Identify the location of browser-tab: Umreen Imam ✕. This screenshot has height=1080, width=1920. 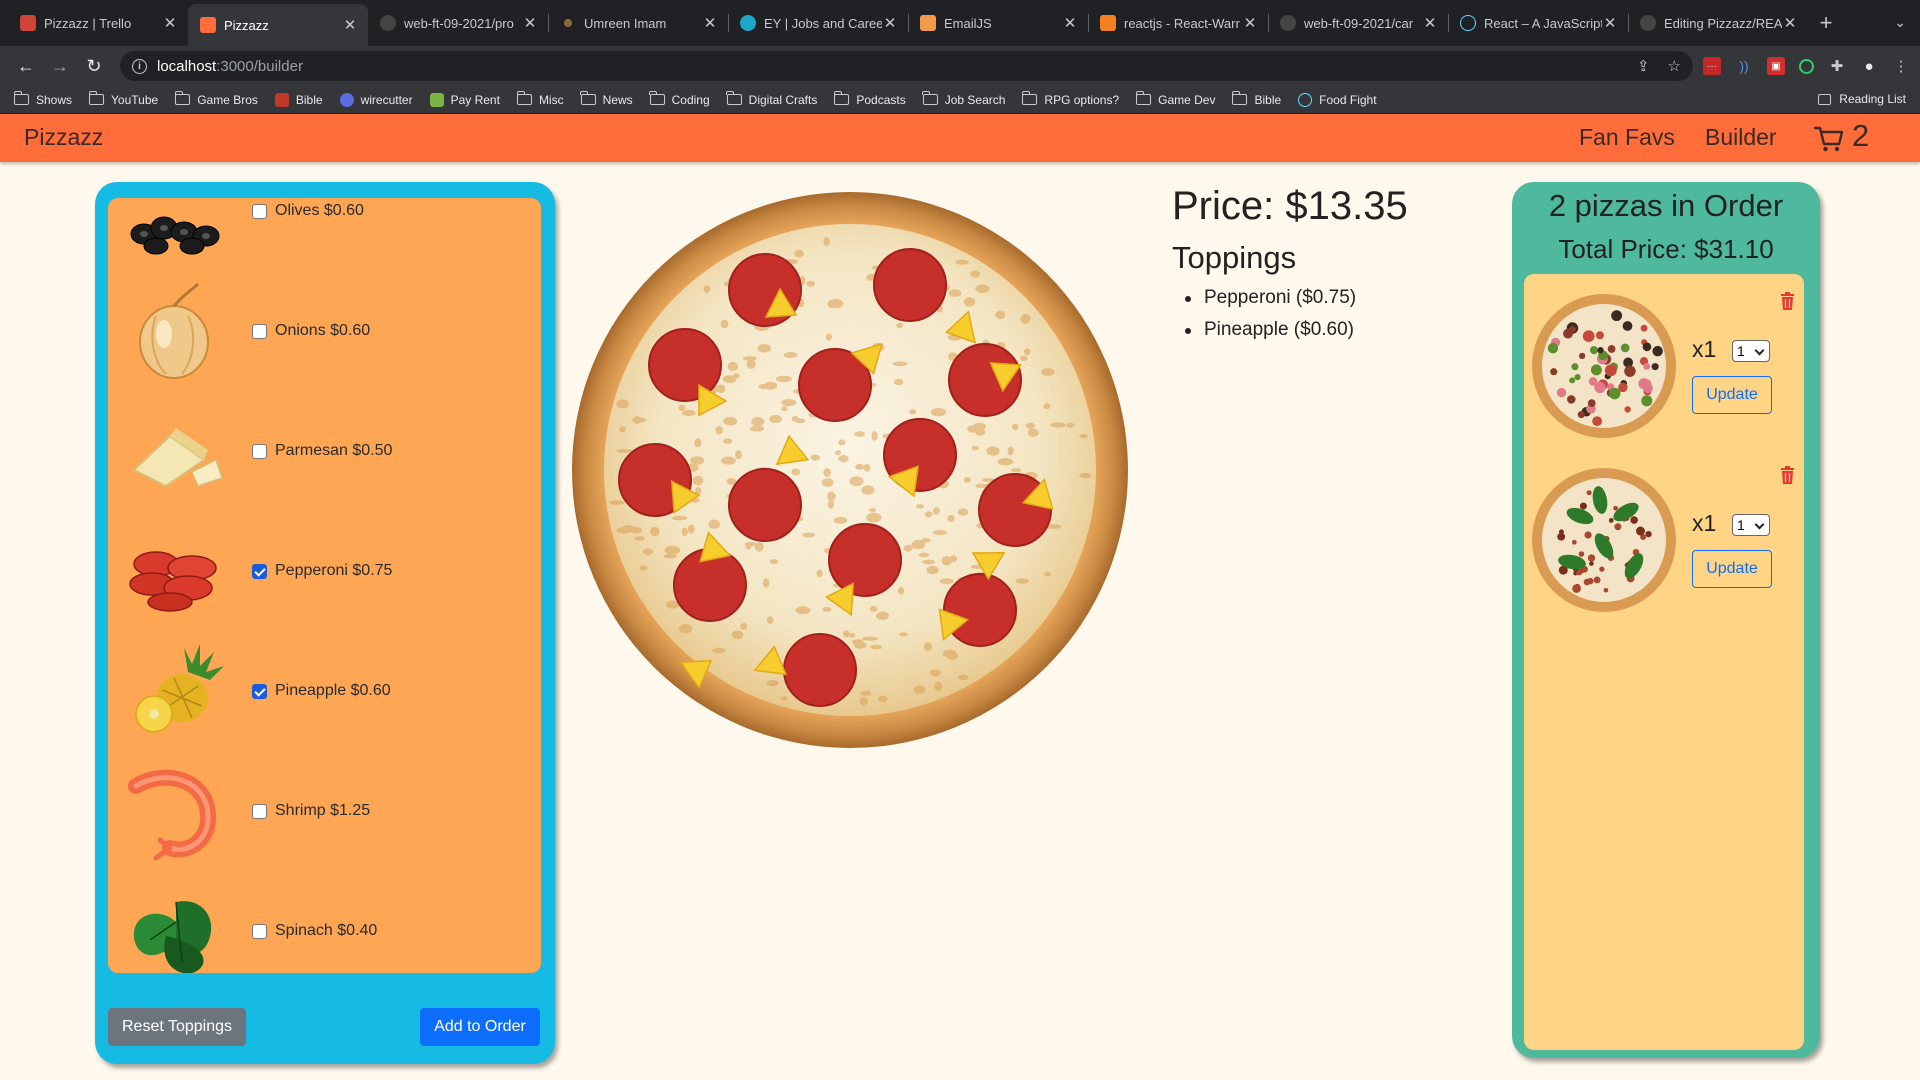
(638, 23).